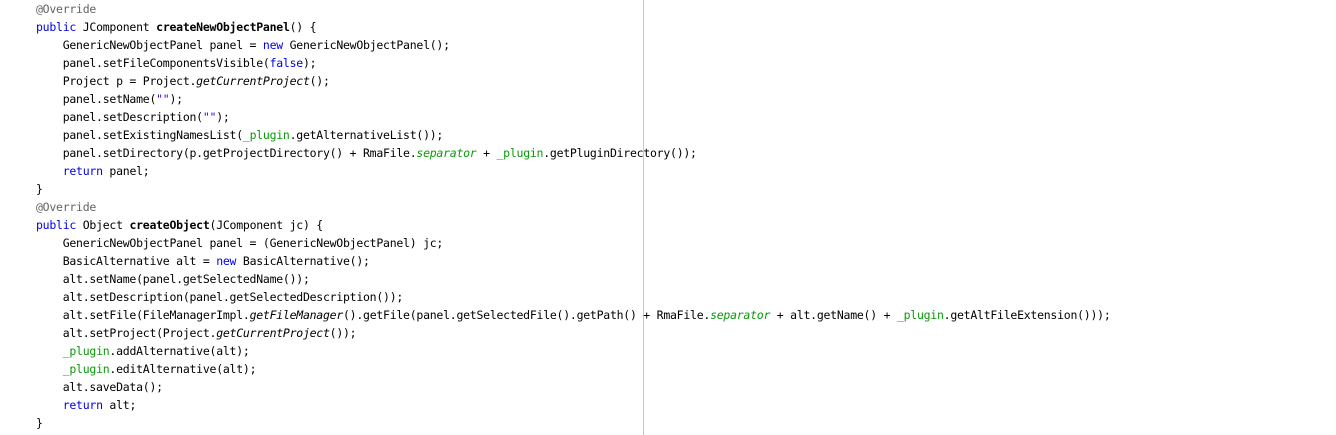  What do you see at coordinates (573, 351) in the screenshot?
I see `code-line: _plugin.addAlternative(alt);` at bounding box center [573, 351].